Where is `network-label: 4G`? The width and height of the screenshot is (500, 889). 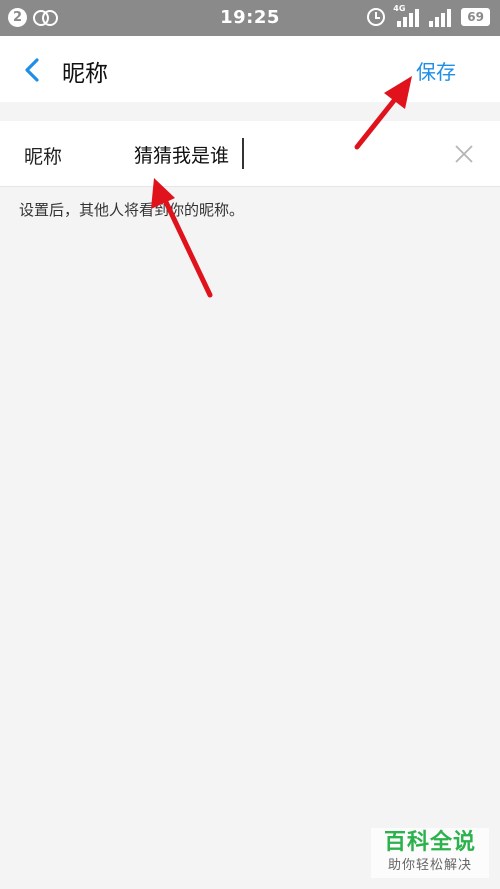 network-label: 4G is located at coordinates (399, 8).